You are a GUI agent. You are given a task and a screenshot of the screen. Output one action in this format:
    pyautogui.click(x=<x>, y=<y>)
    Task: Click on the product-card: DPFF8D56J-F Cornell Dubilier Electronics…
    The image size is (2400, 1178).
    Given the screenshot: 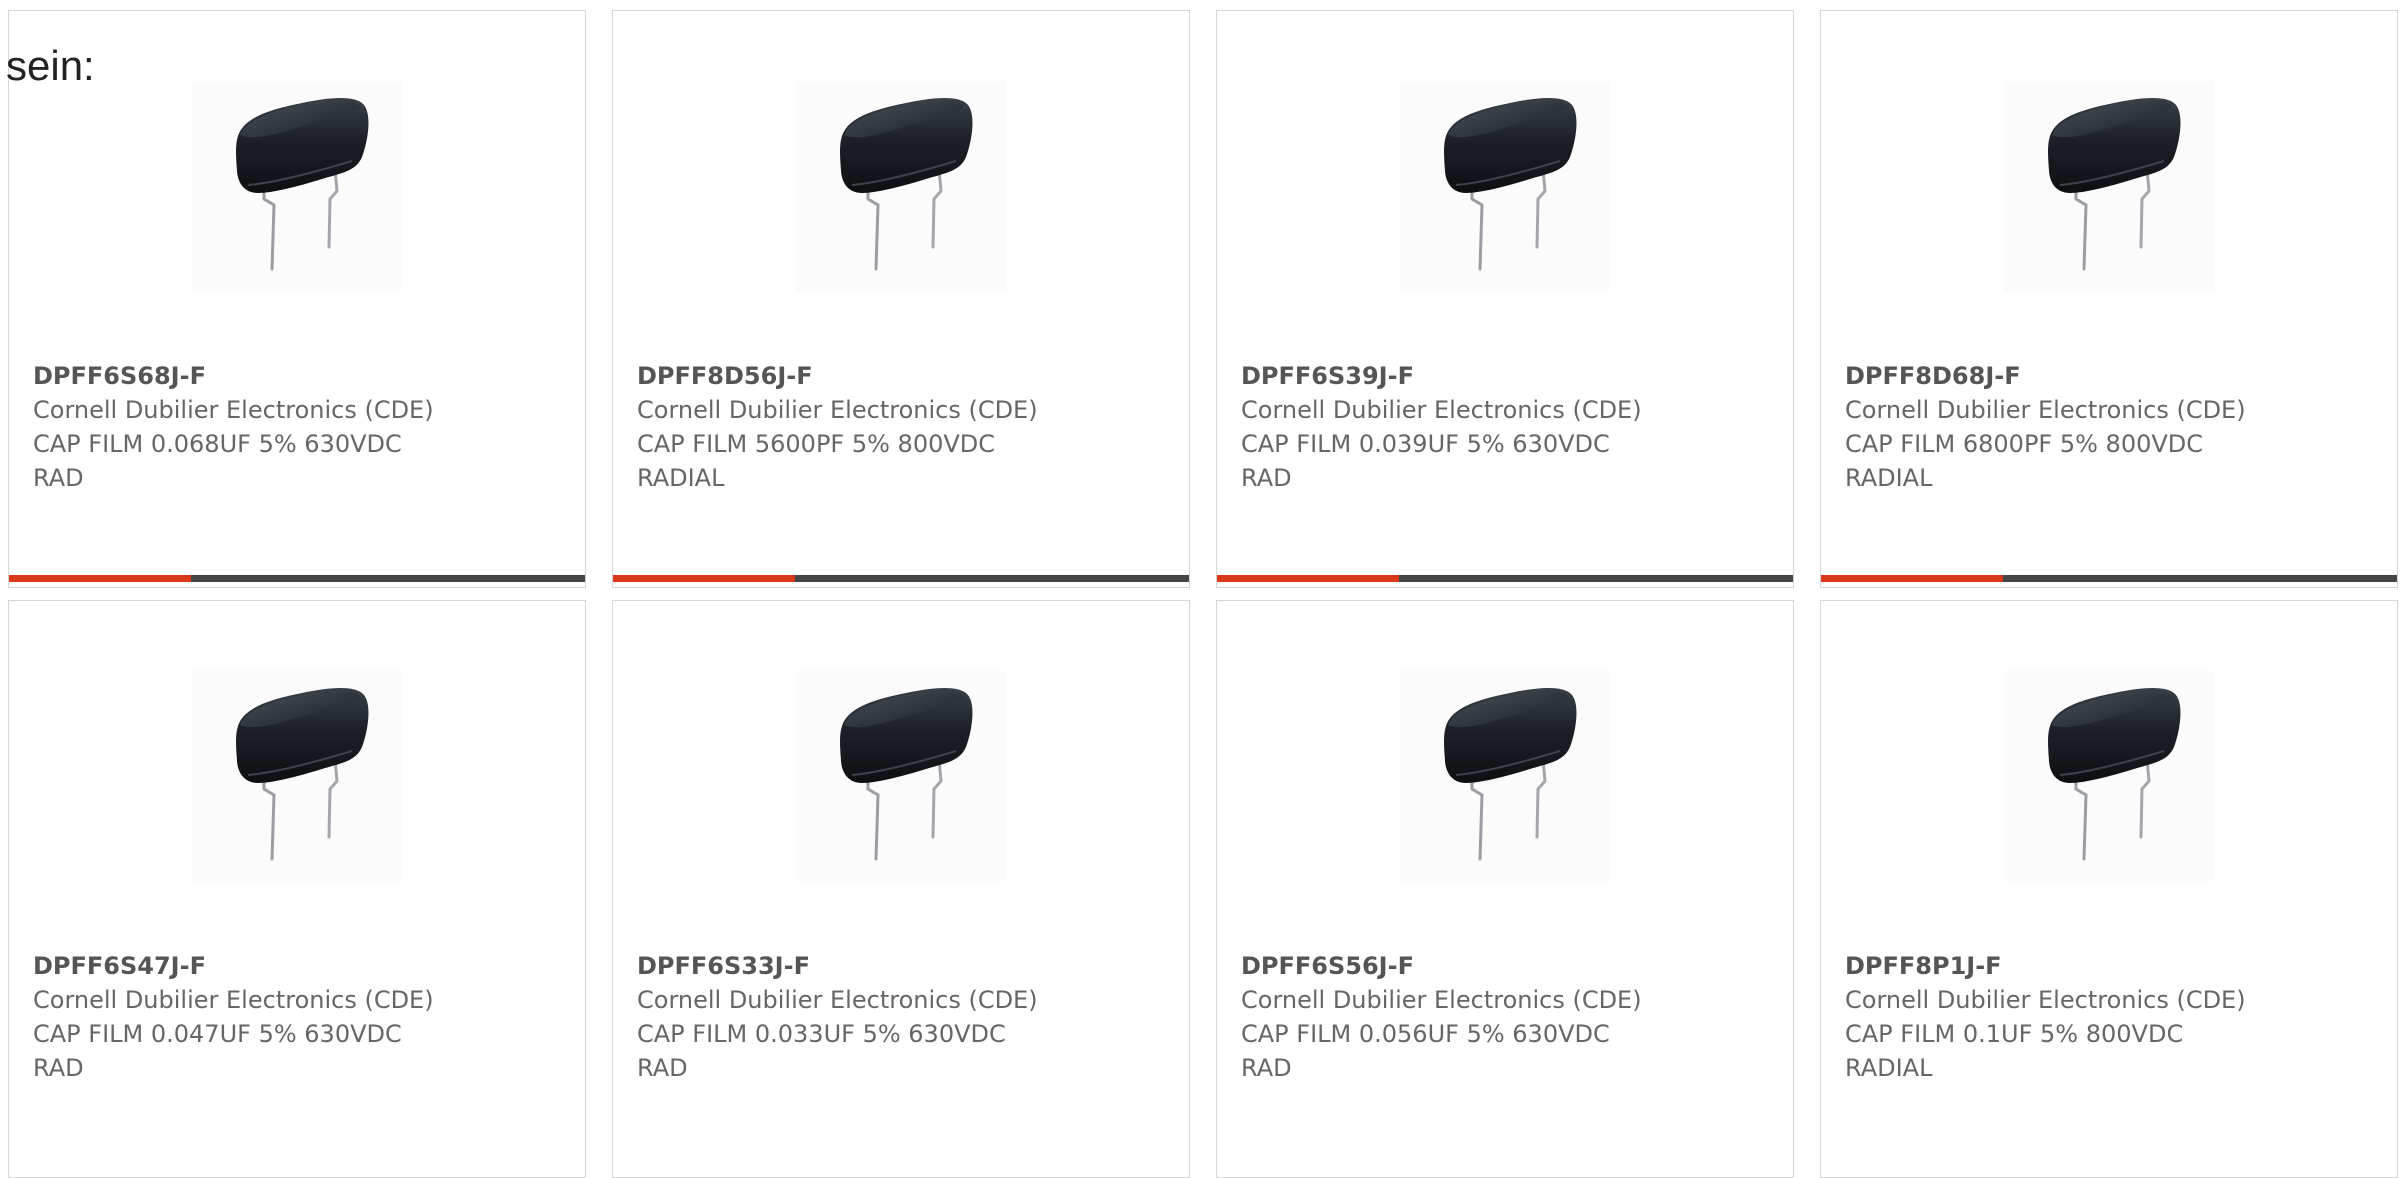 What is the action you would take?
    pyautogui.click(x=901, y=299)
    